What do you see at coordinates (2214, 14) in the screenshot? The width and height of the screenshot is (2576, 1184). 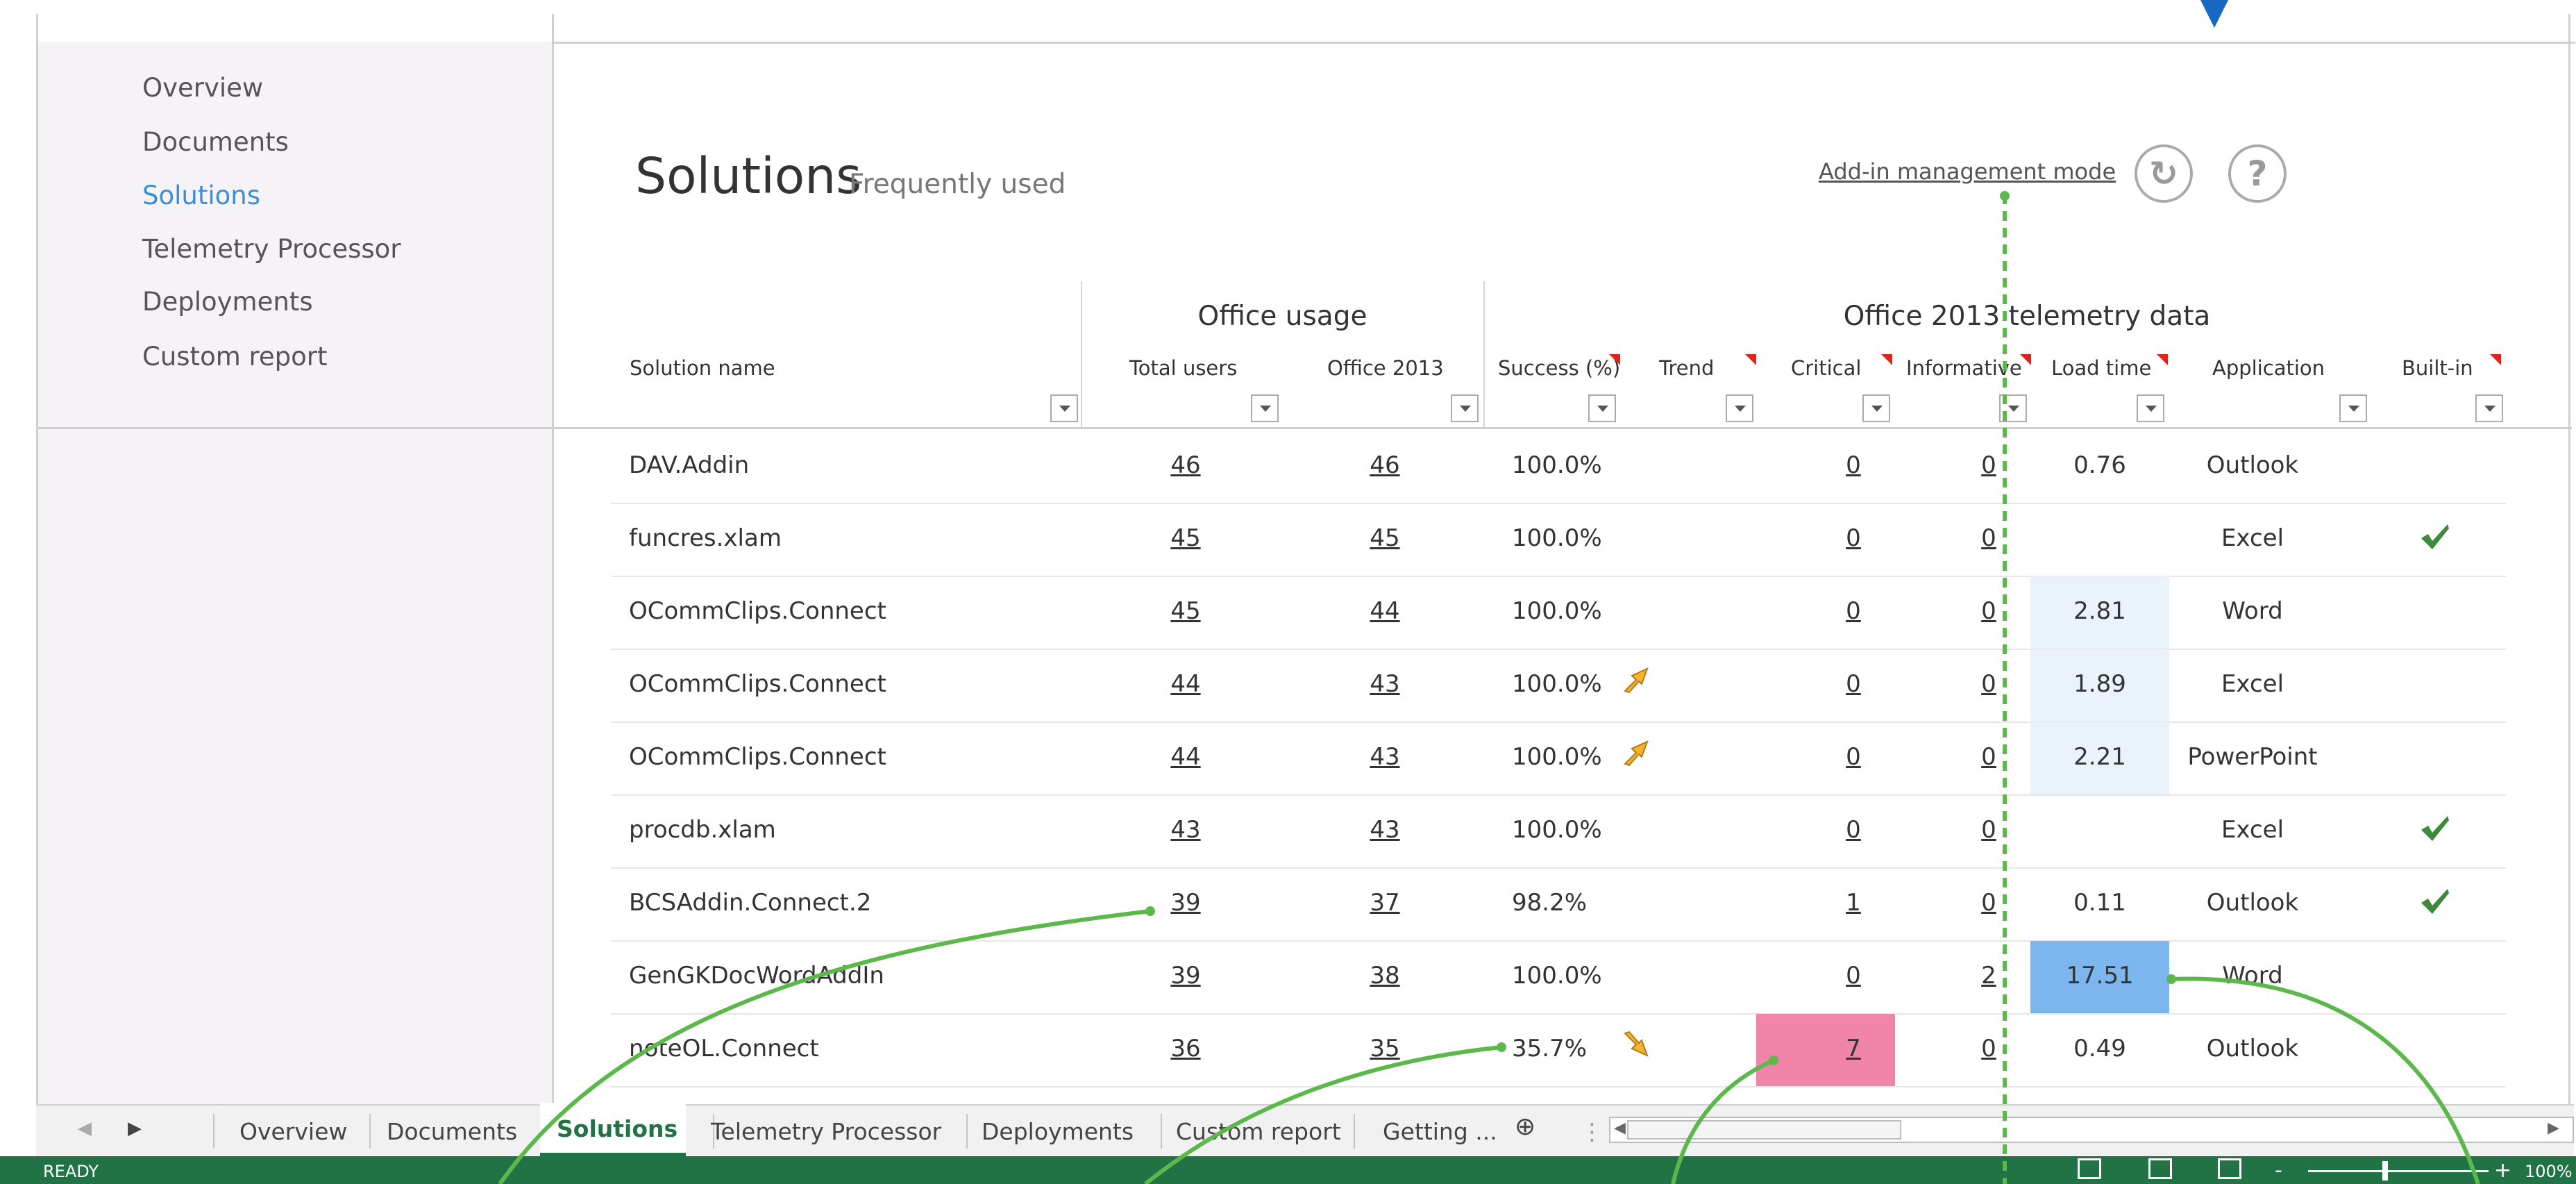 I see `annotation-pointer-icon` at bounding box center [2214, 14].